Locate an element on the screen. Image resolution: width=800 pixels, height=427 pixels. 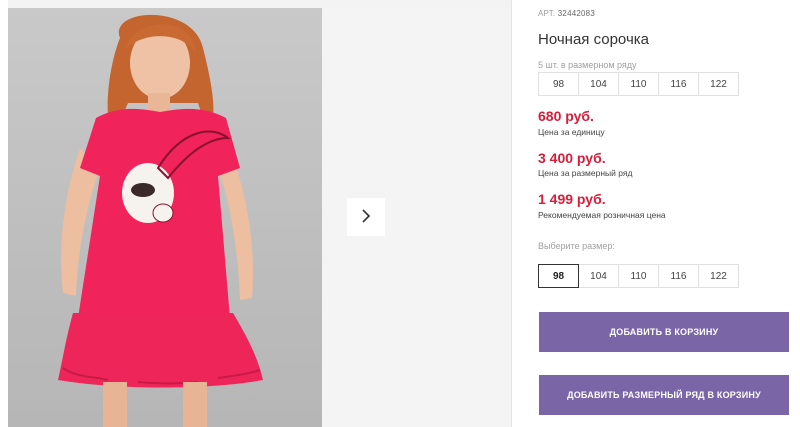
article-value: 32442083 is located at coordinates (576, 13).